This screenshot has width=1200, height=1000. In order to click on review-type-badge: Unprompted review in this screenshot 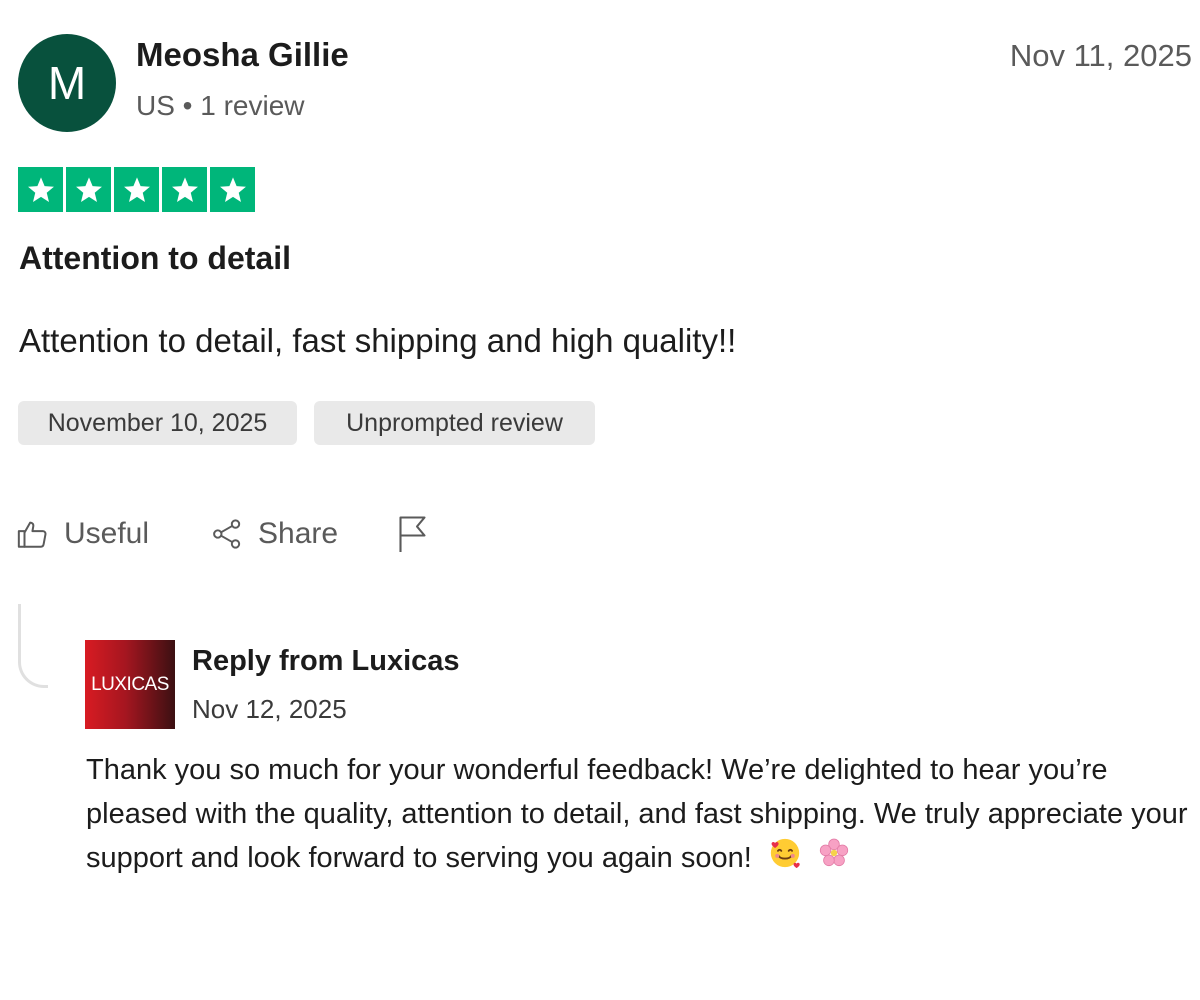, I will do `click(454, 423)`.